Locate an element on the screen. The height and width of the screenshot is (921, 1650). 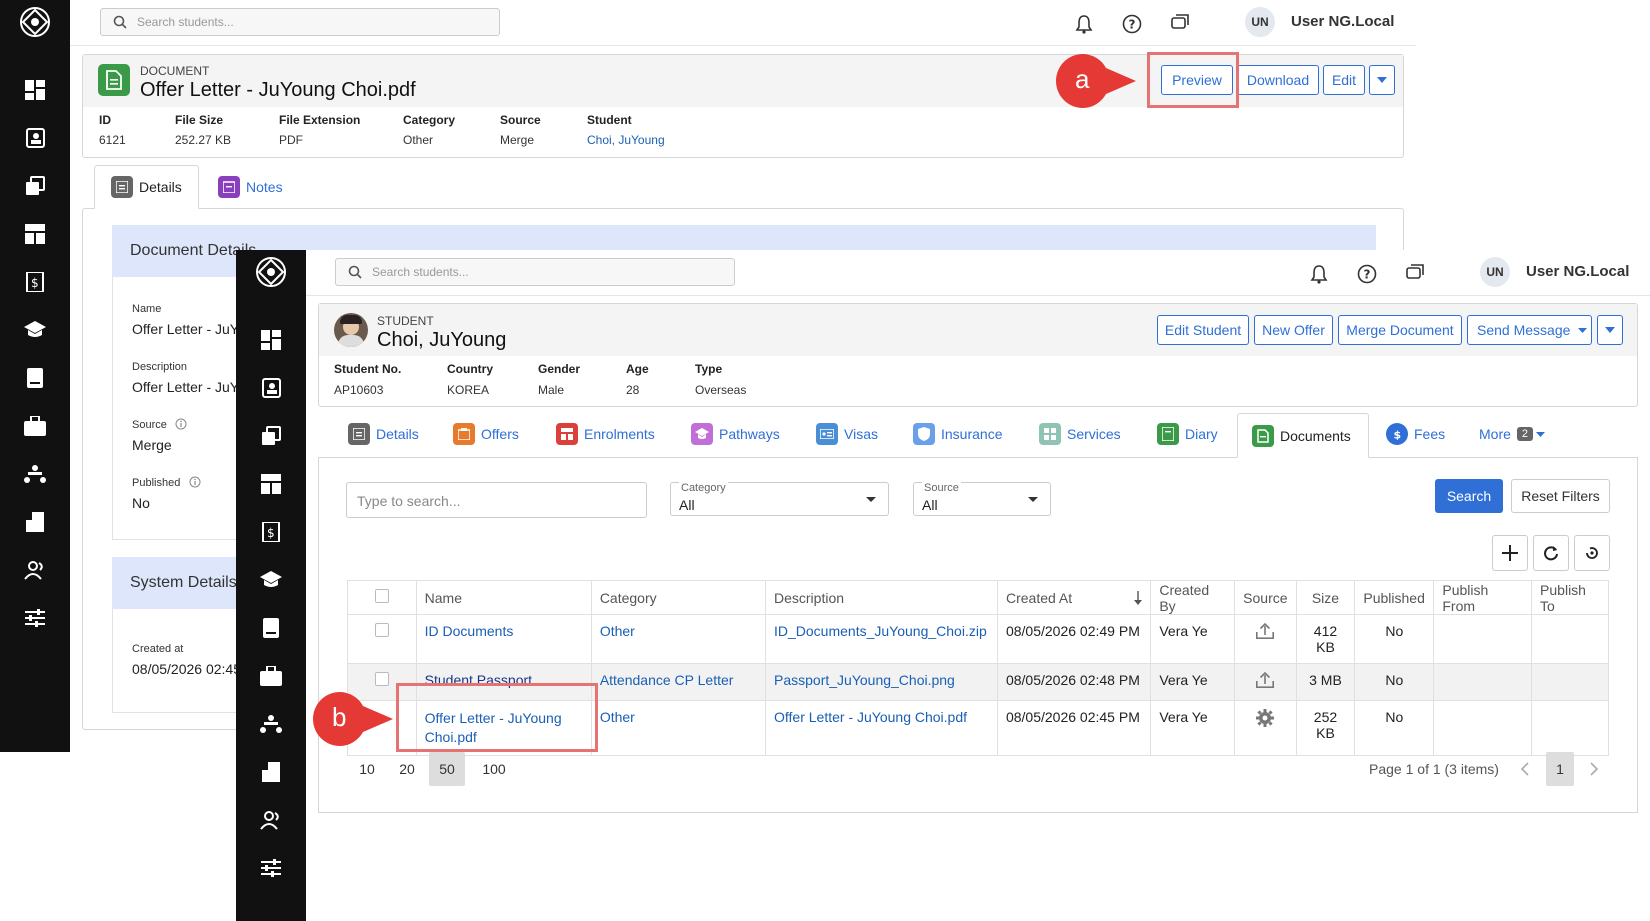
page-size-50: 50 is located at coordinates (447, 769).